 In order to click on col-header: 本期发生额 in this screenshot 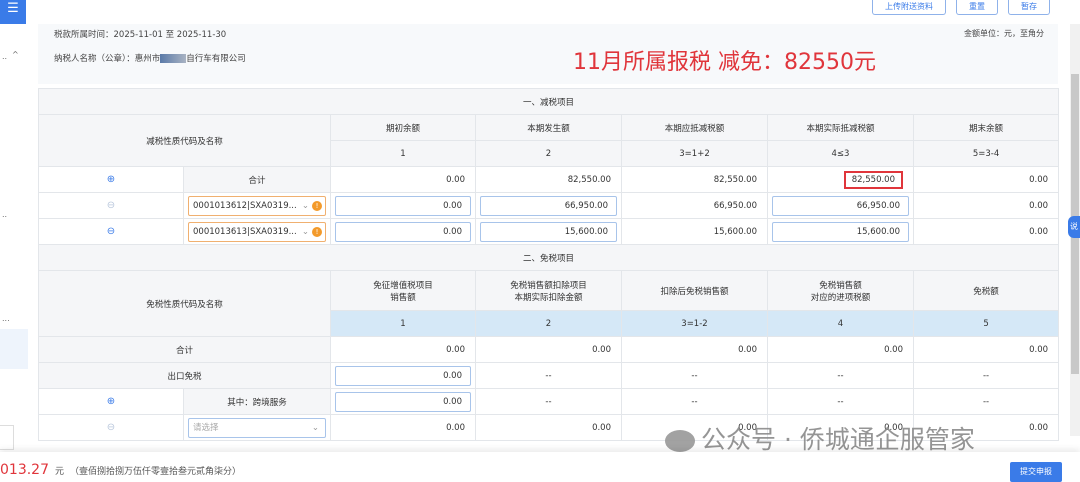, I will do `click(548, 127)`.